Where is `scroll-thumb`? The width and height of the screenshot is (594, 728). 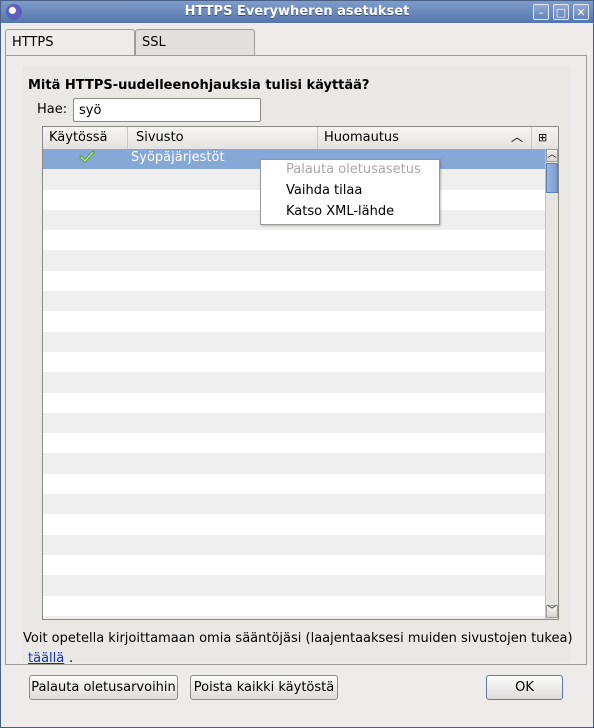 scroll-thumb is located at coordinates (552, 178).